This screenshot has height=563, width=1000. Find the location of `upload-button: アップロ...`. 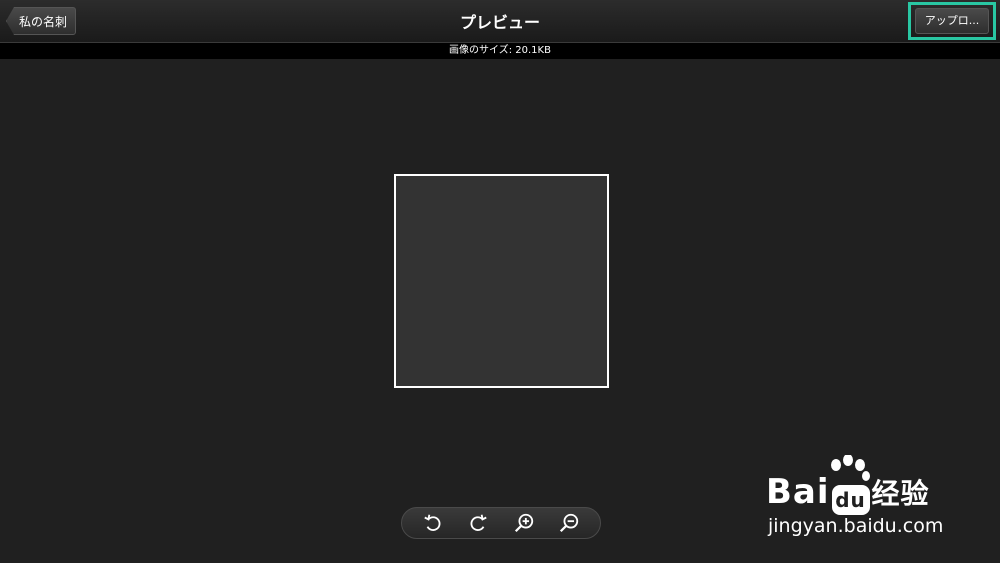

upload-button: アップロ... is located at coordinates (952, 21).